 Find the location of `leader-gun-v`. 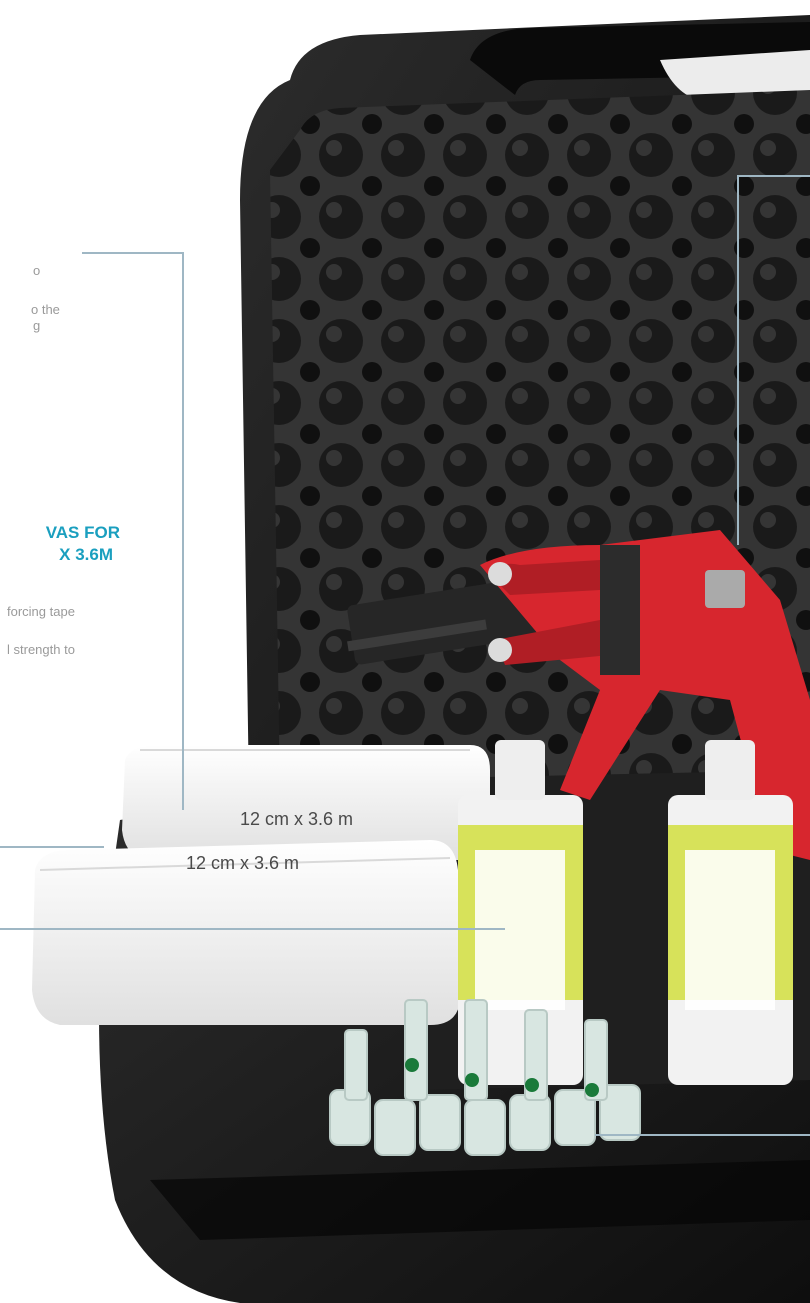

leader-gun-v is located at coordinates (738, 360).